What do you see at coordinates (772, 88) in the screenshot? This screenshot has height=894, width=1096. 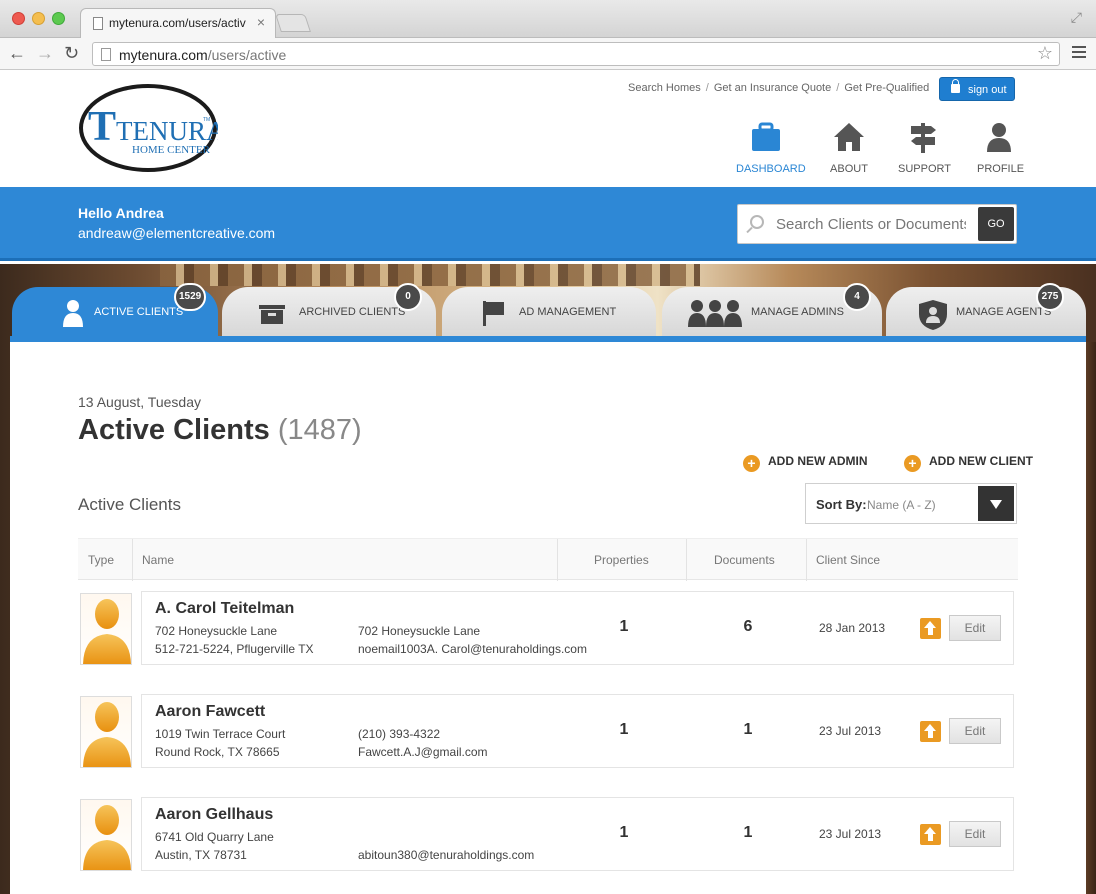 I see `link-insurance-quote: Get an Insurance Quote` at bounding box center [772, 88].